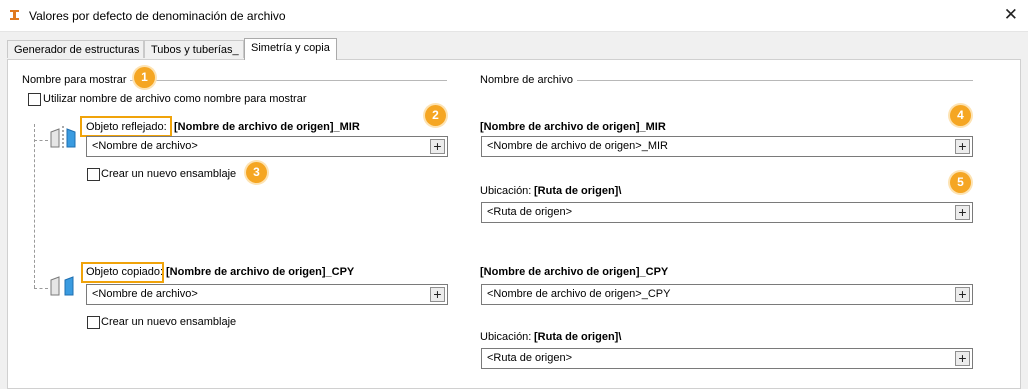  Describe the element at coordinates (579, 294) in the screenshot. I see `field-value: <Nombre de archivo de origen>_CPY` at that location.